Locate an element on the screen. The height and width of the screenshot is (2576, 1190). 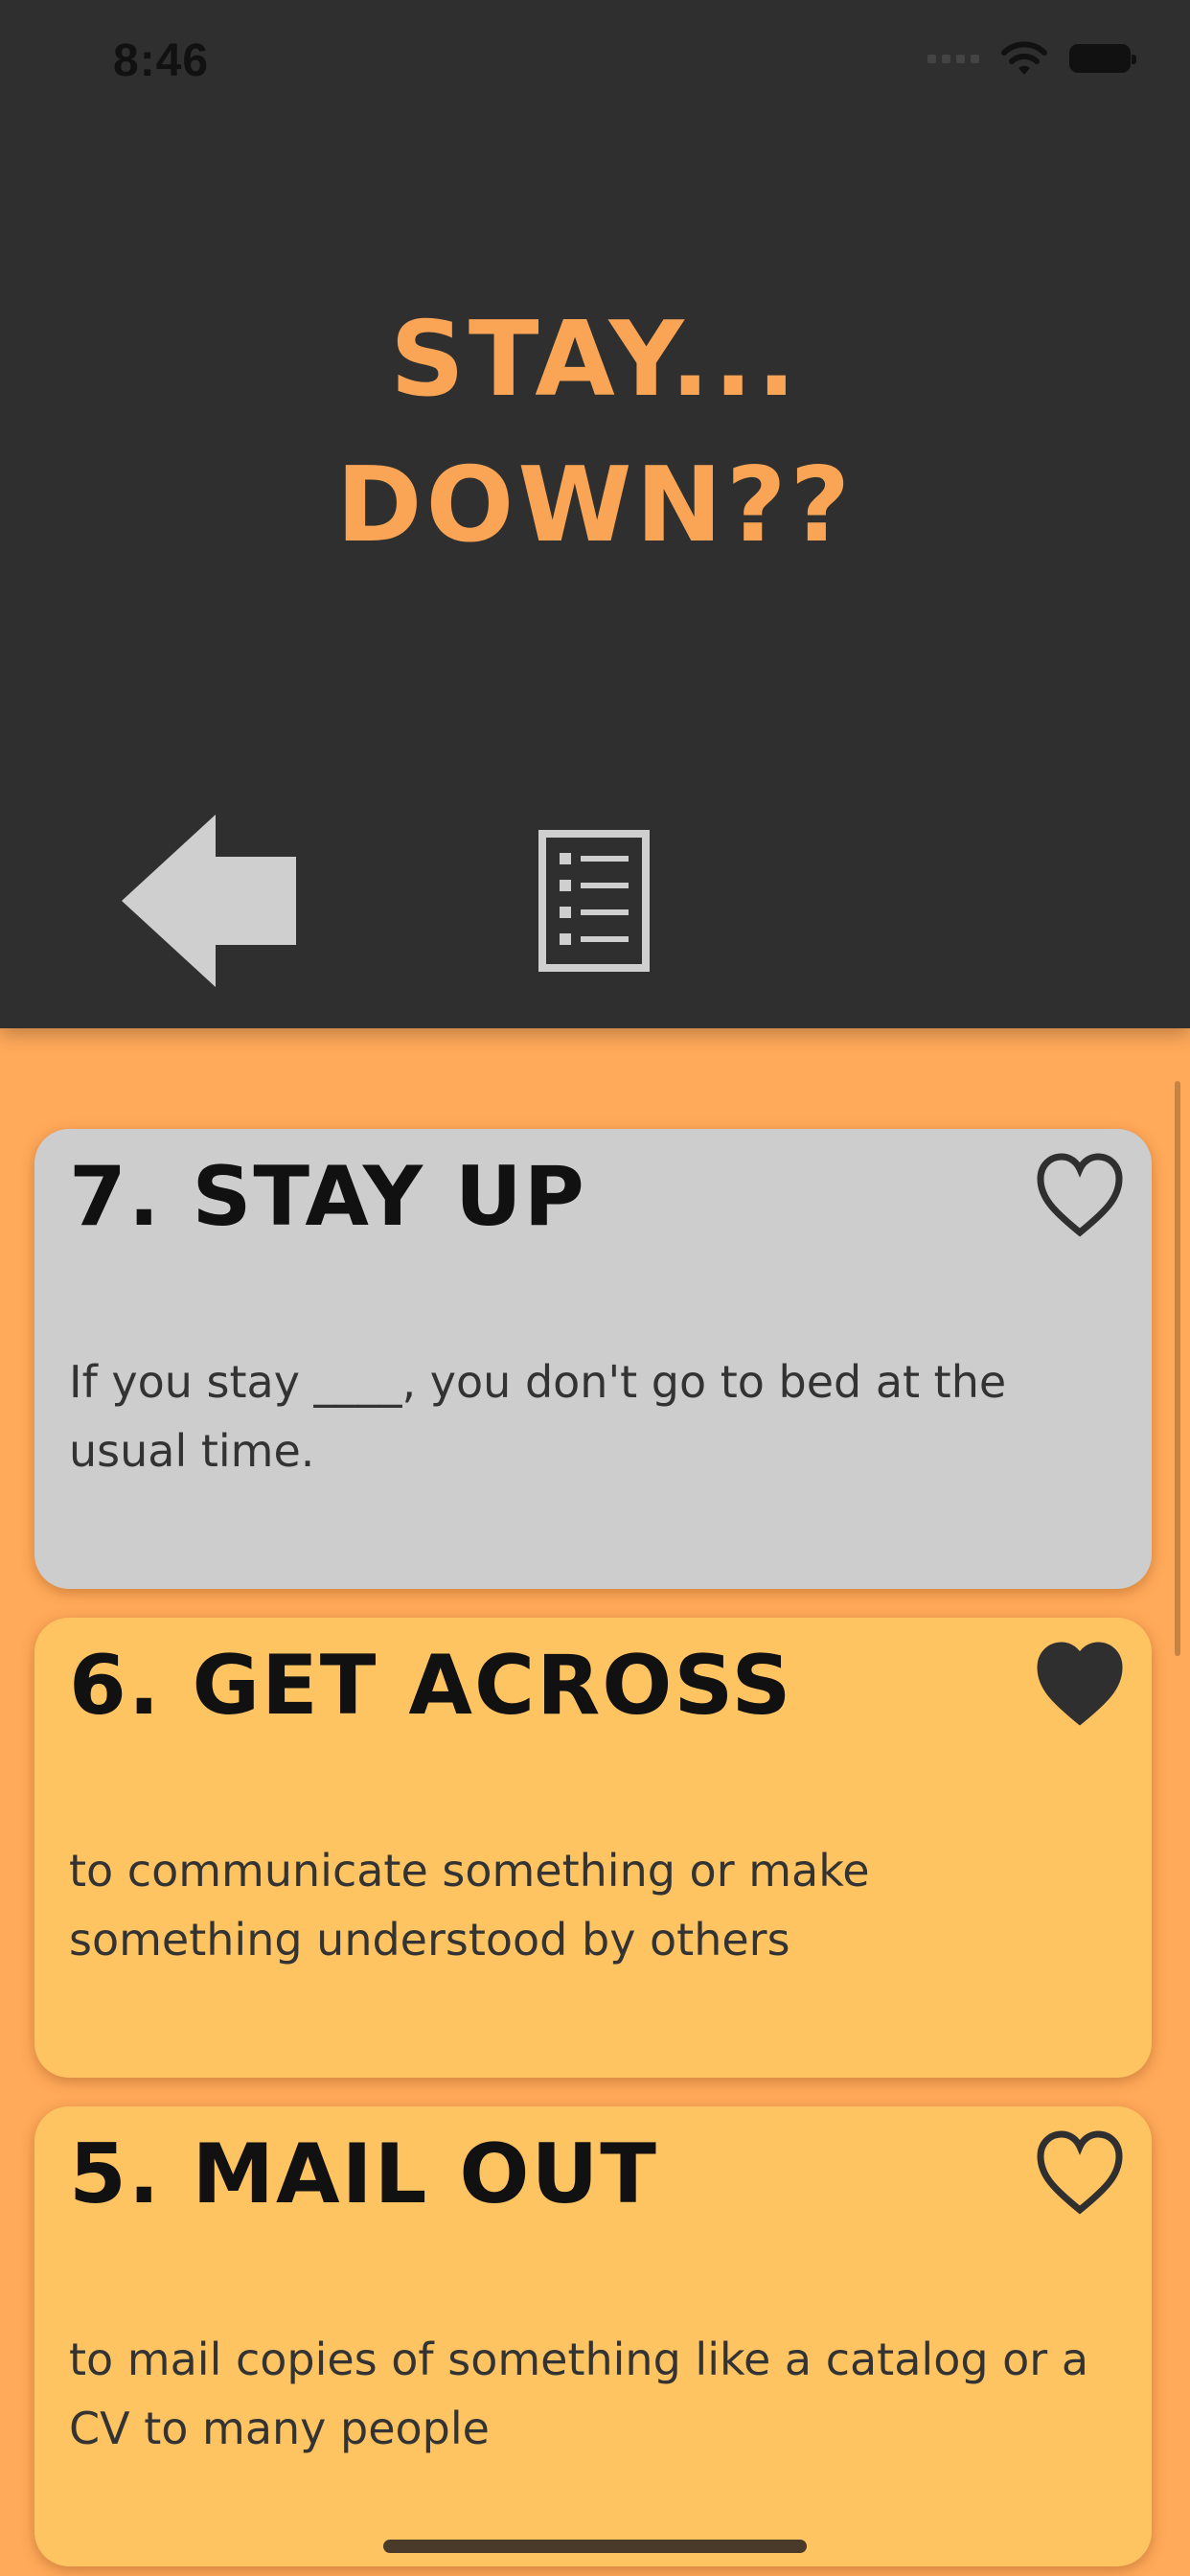
title-line-2: DOWN?? is located at coordinates (595, 506).